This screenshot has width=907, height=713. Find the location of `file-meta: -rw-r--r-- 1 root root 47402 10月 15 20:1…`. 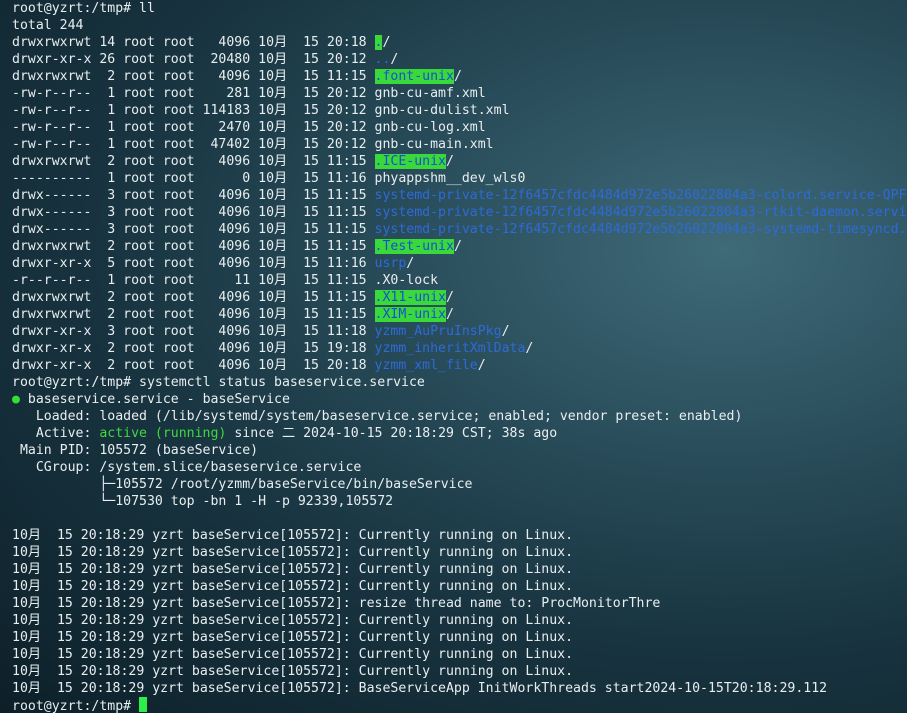

file-meta: -rw-r--r-- 1 root root 47402 10月 15 20:1… is located at coordinates (193, 144).